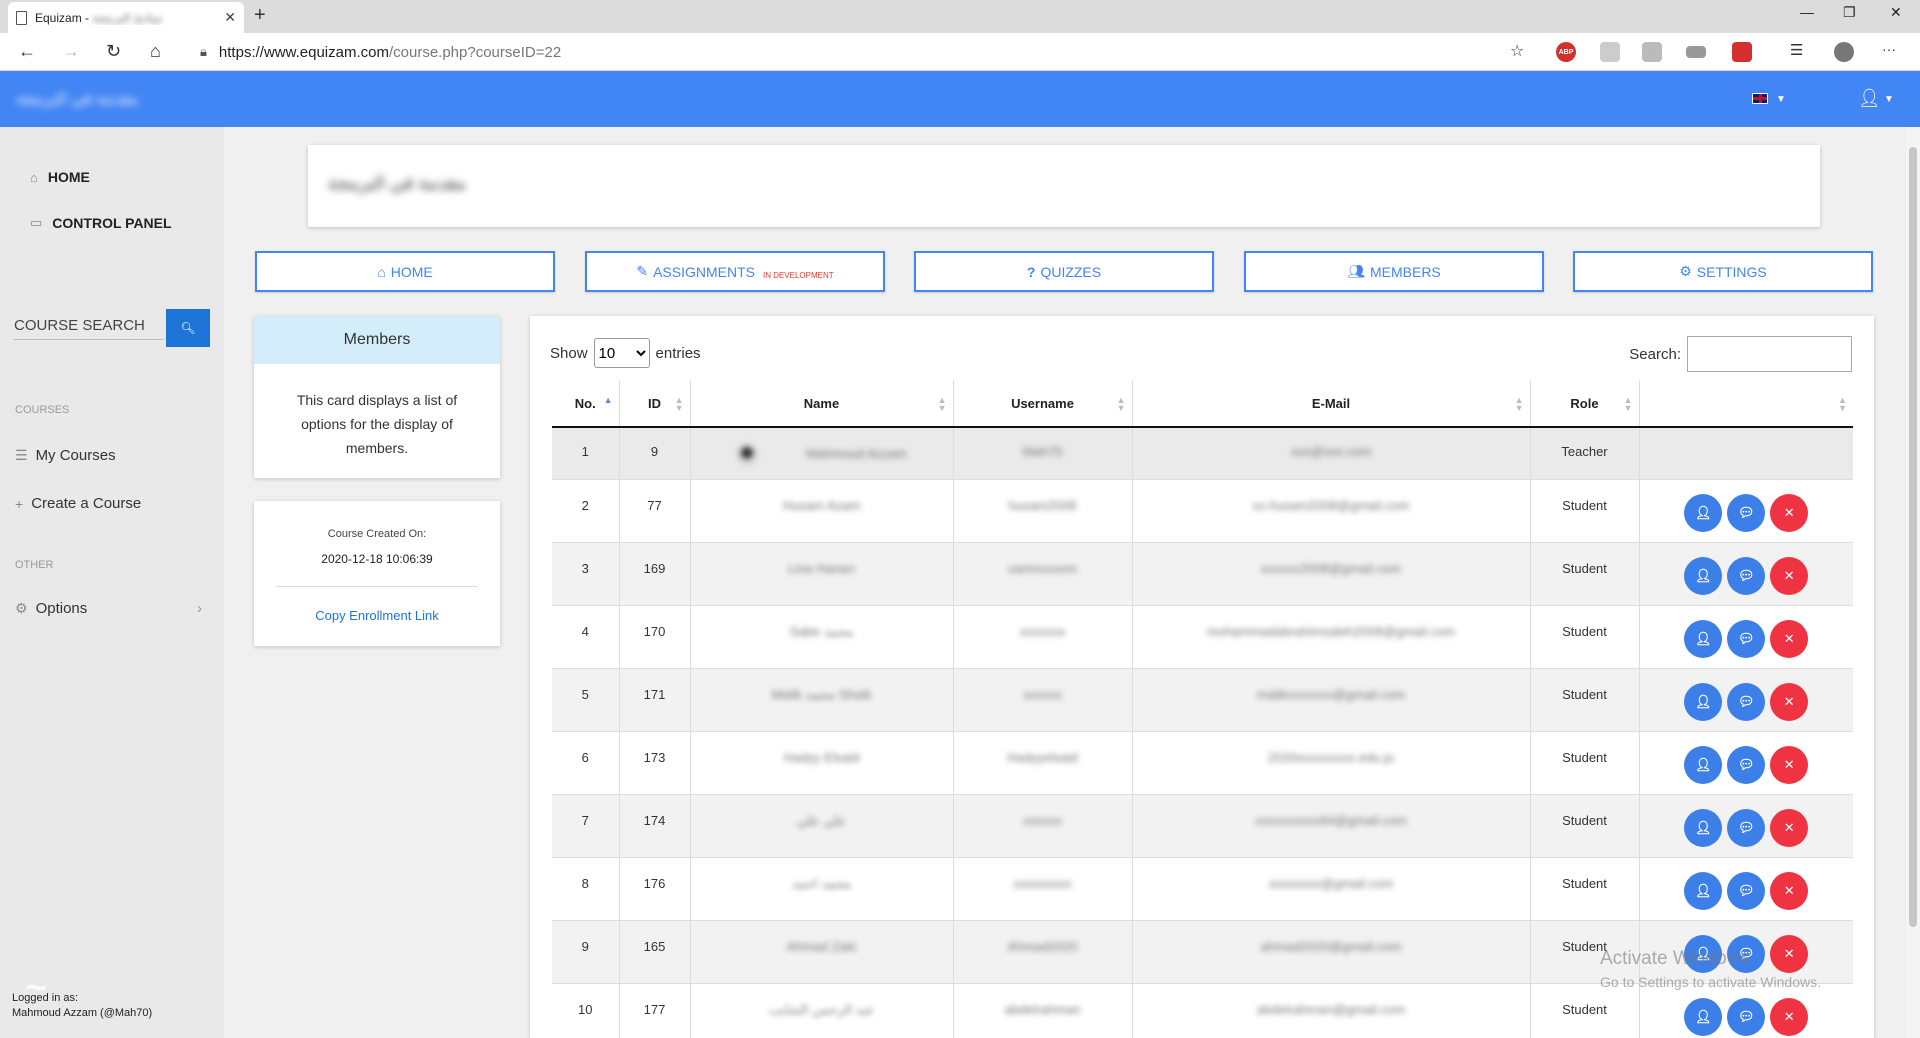  I want to click on lock-icon: 🔒︎, so click(203, 51).